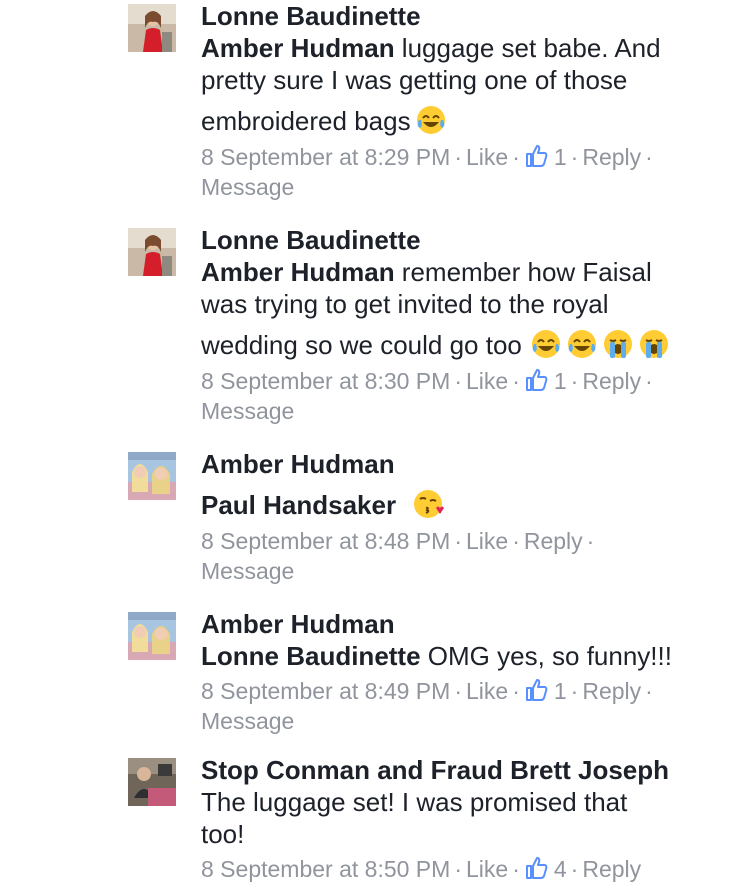  What do you see at coordinates (325, 869) in the screenshot?
I see `comment-timestamp: 8 September at 8:50 PM` at bounding box center [325, 869].